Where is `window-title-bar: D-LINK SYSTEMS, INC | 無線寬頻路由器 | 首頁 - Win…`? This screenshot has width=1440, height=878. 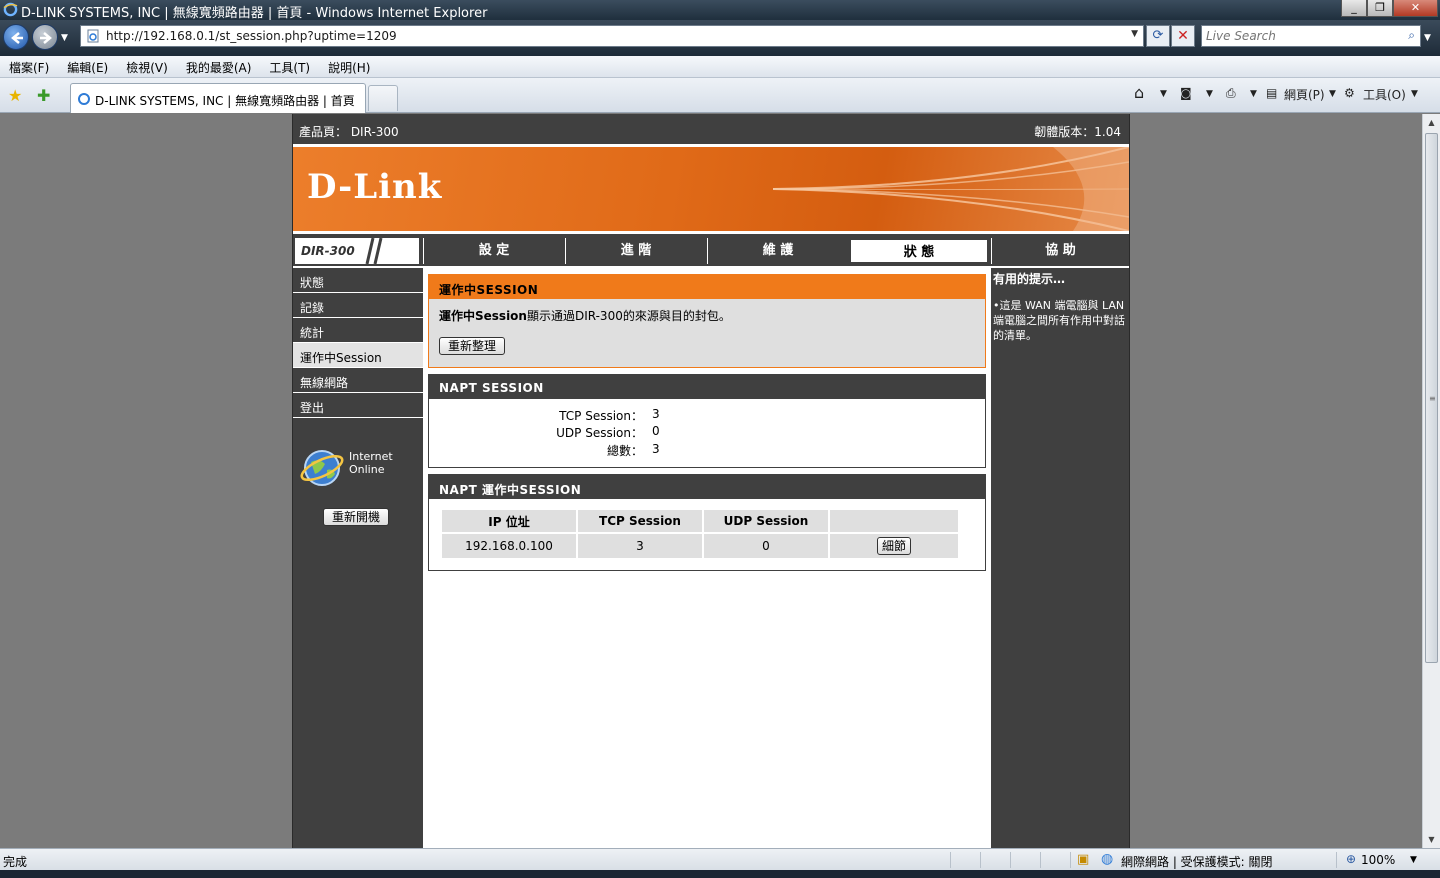 window-title-bar: D-LINK SYSTEMS, INC | 無線寬頻路由器 | 首頁 - Win… is located at coordinates (720, 10).